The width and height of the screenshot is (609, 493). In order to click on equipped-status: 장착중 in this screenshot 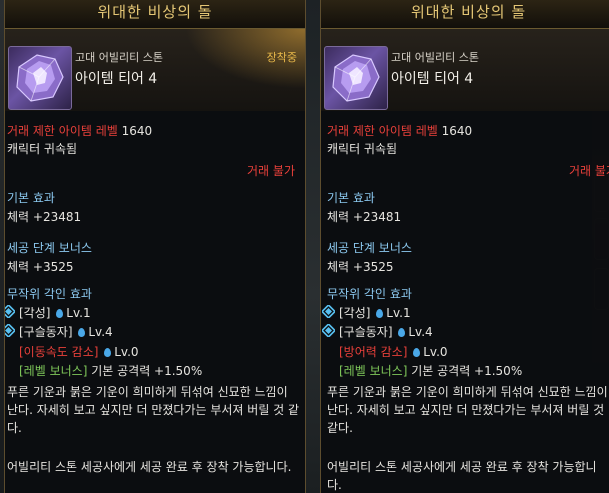, I will do `click(281, 57)`.